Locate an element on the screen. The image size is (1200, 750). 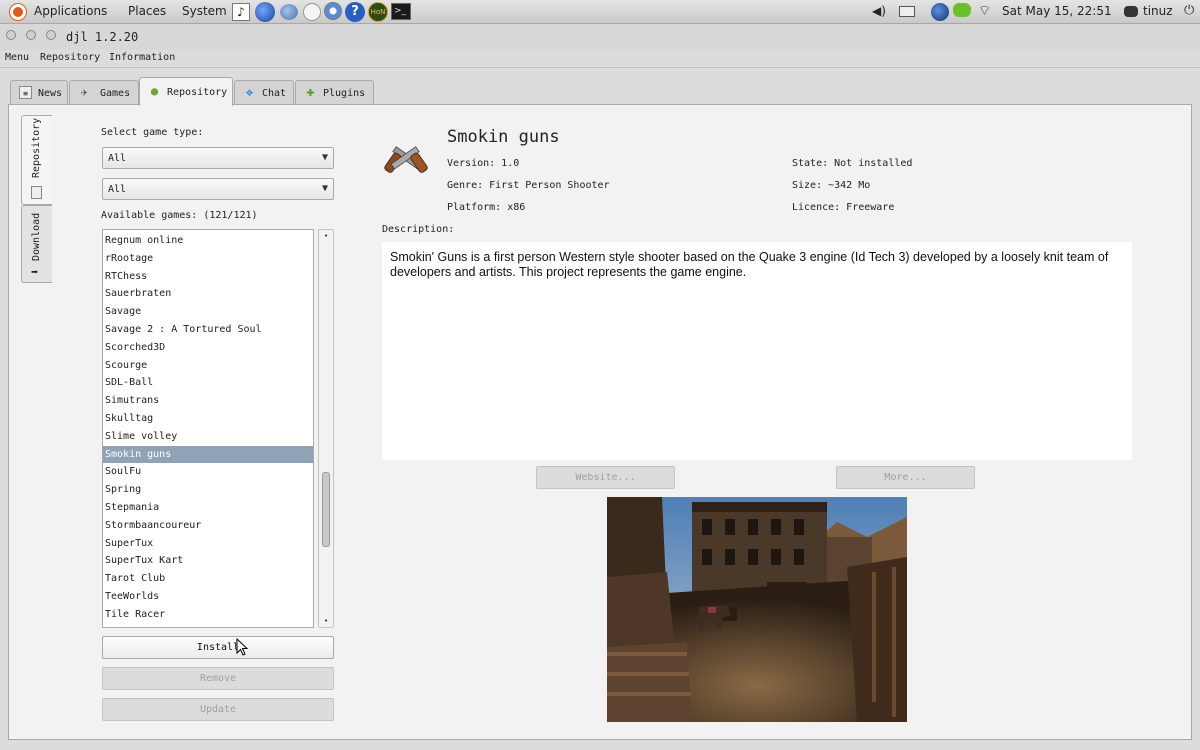
maximize-window-button is located at coordinates (51, 35).